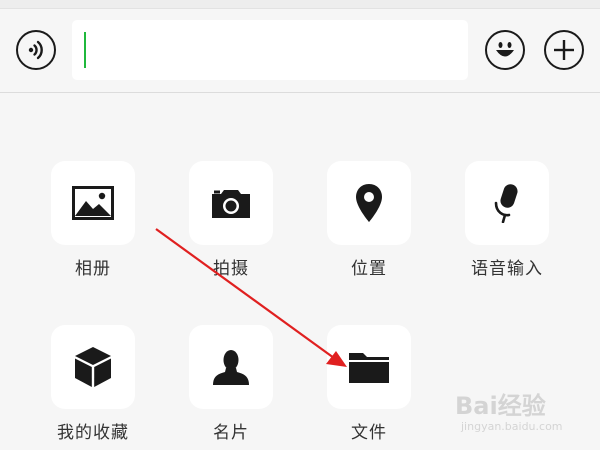 The image size is (600, 450). Describe the element at coordinates (85, 50) in the screenshot. I see `text-caret` at that location.